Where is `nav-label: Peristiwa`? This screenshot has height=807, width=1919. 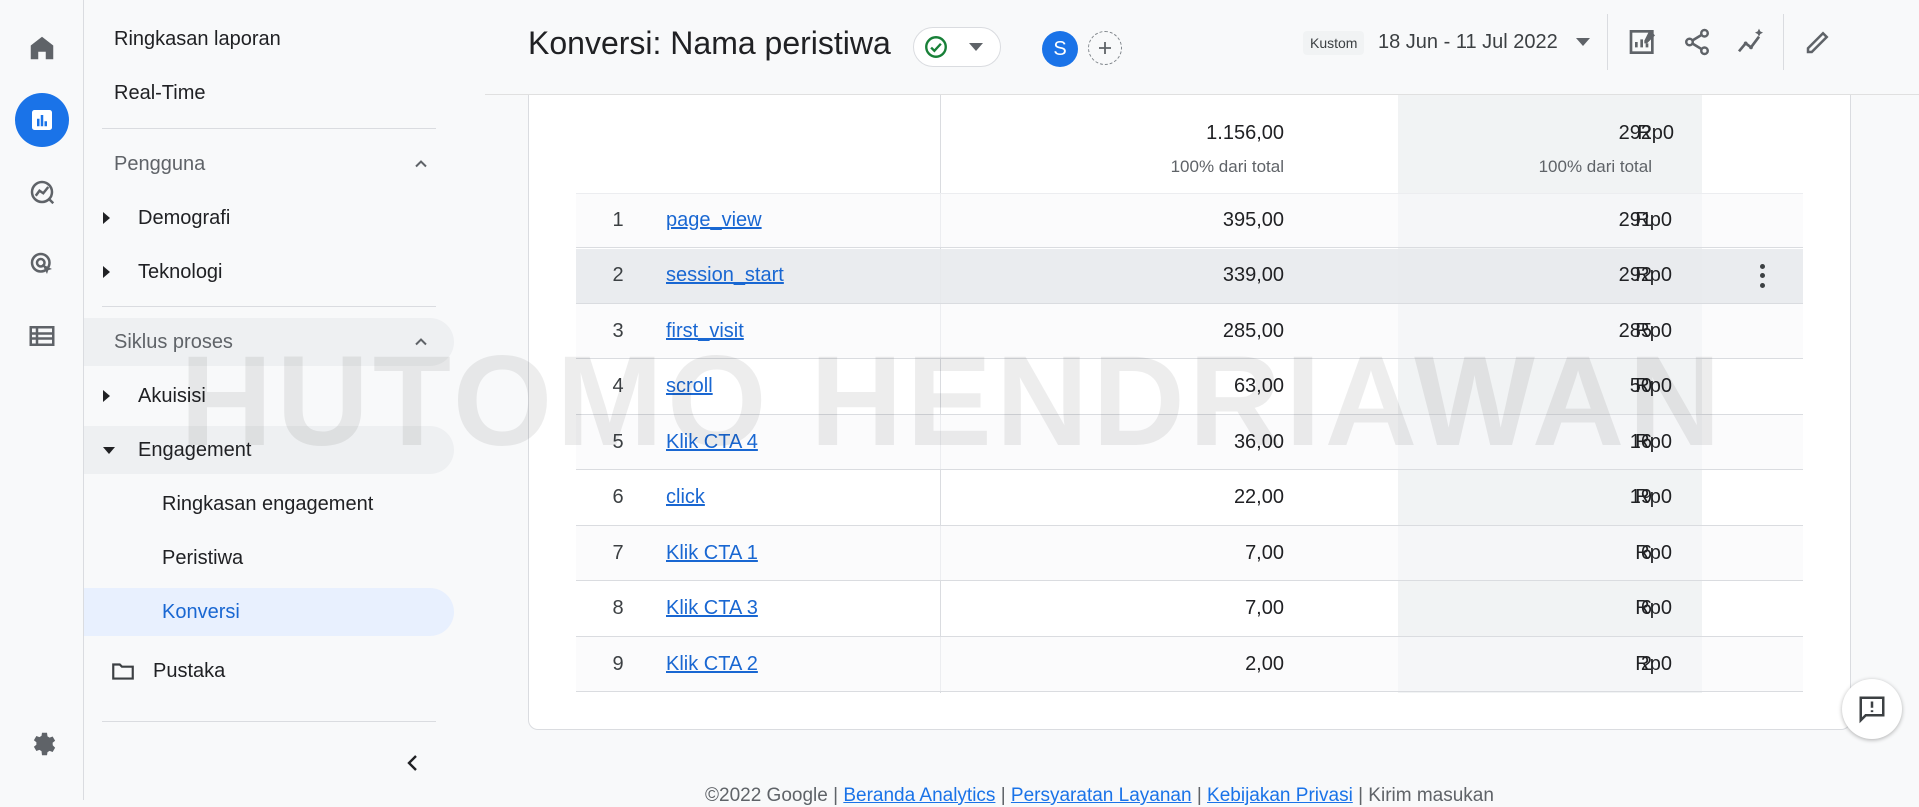
nav-label: Peristiwa is located at coordinates (203, 557).